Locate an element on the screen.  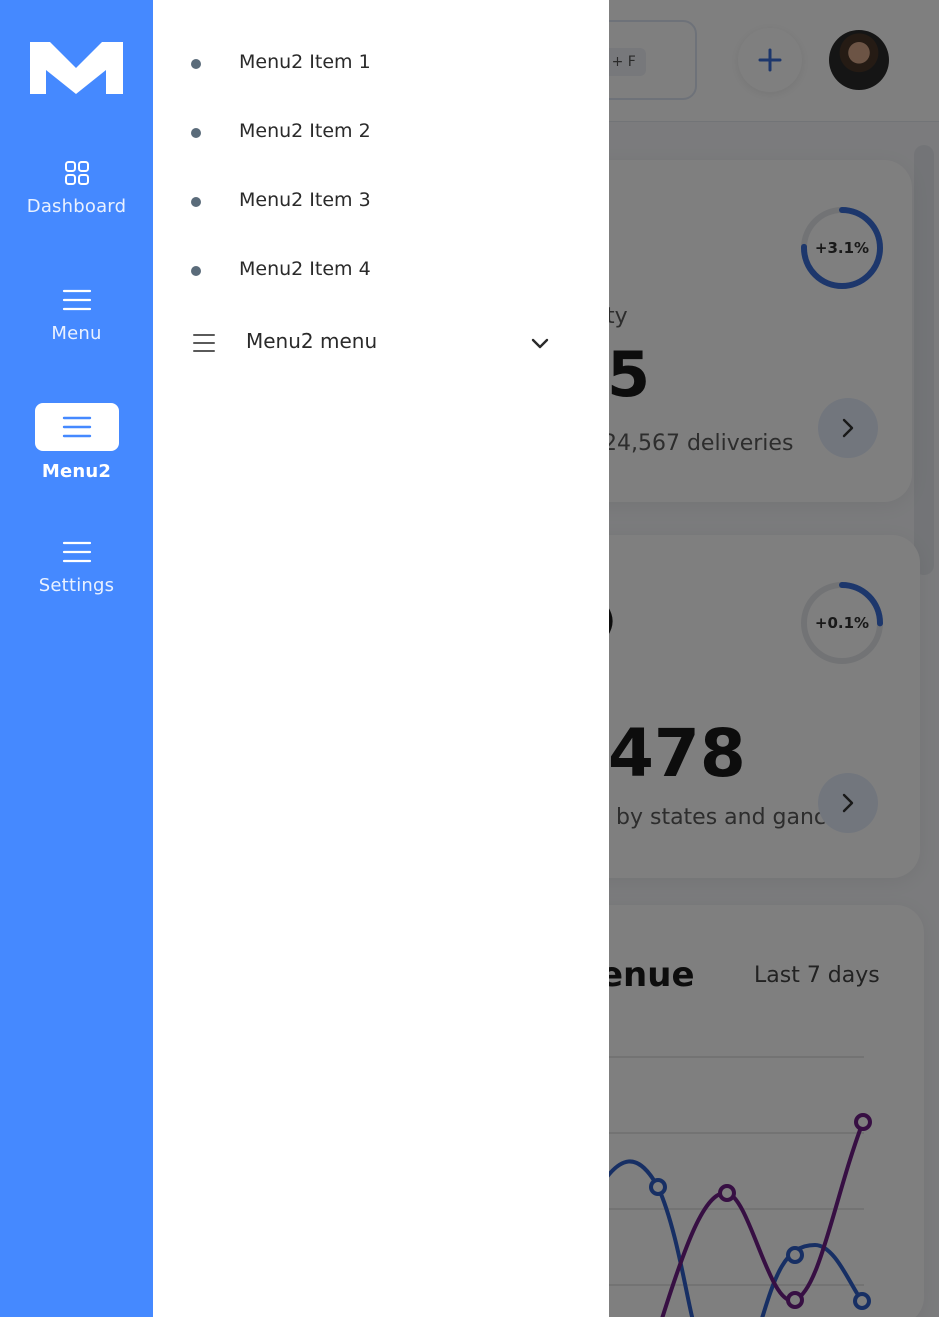
rail-label: Settings is located at coordinates (76, 585).